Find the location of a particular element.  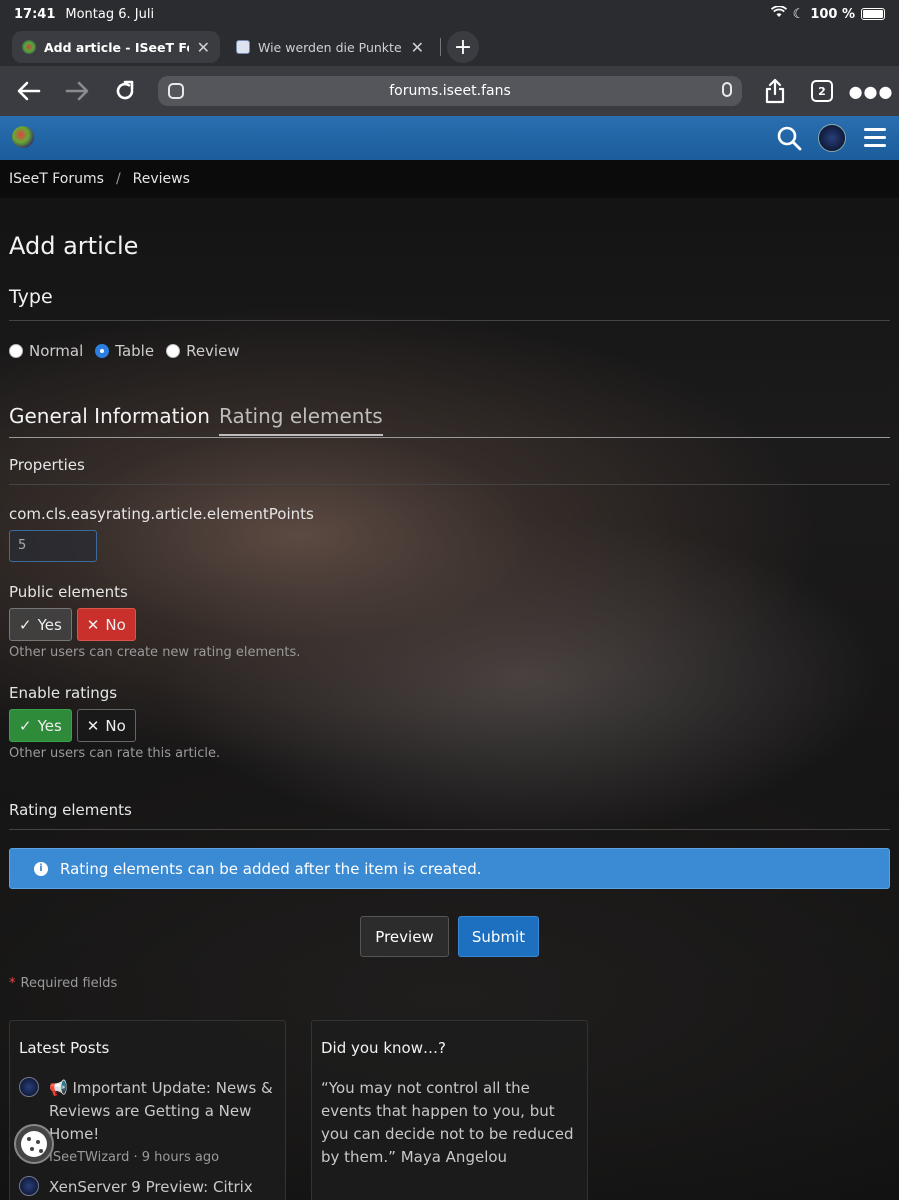

user-avatar is located at coordinates (832, 138).